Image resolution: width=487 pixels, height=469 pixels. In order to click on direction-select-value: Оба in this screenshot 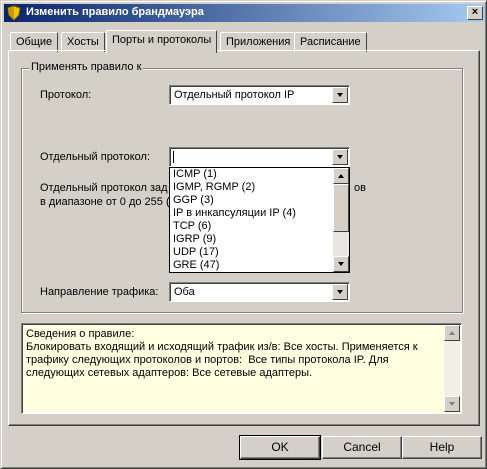, I will do `click(184, 292)`.